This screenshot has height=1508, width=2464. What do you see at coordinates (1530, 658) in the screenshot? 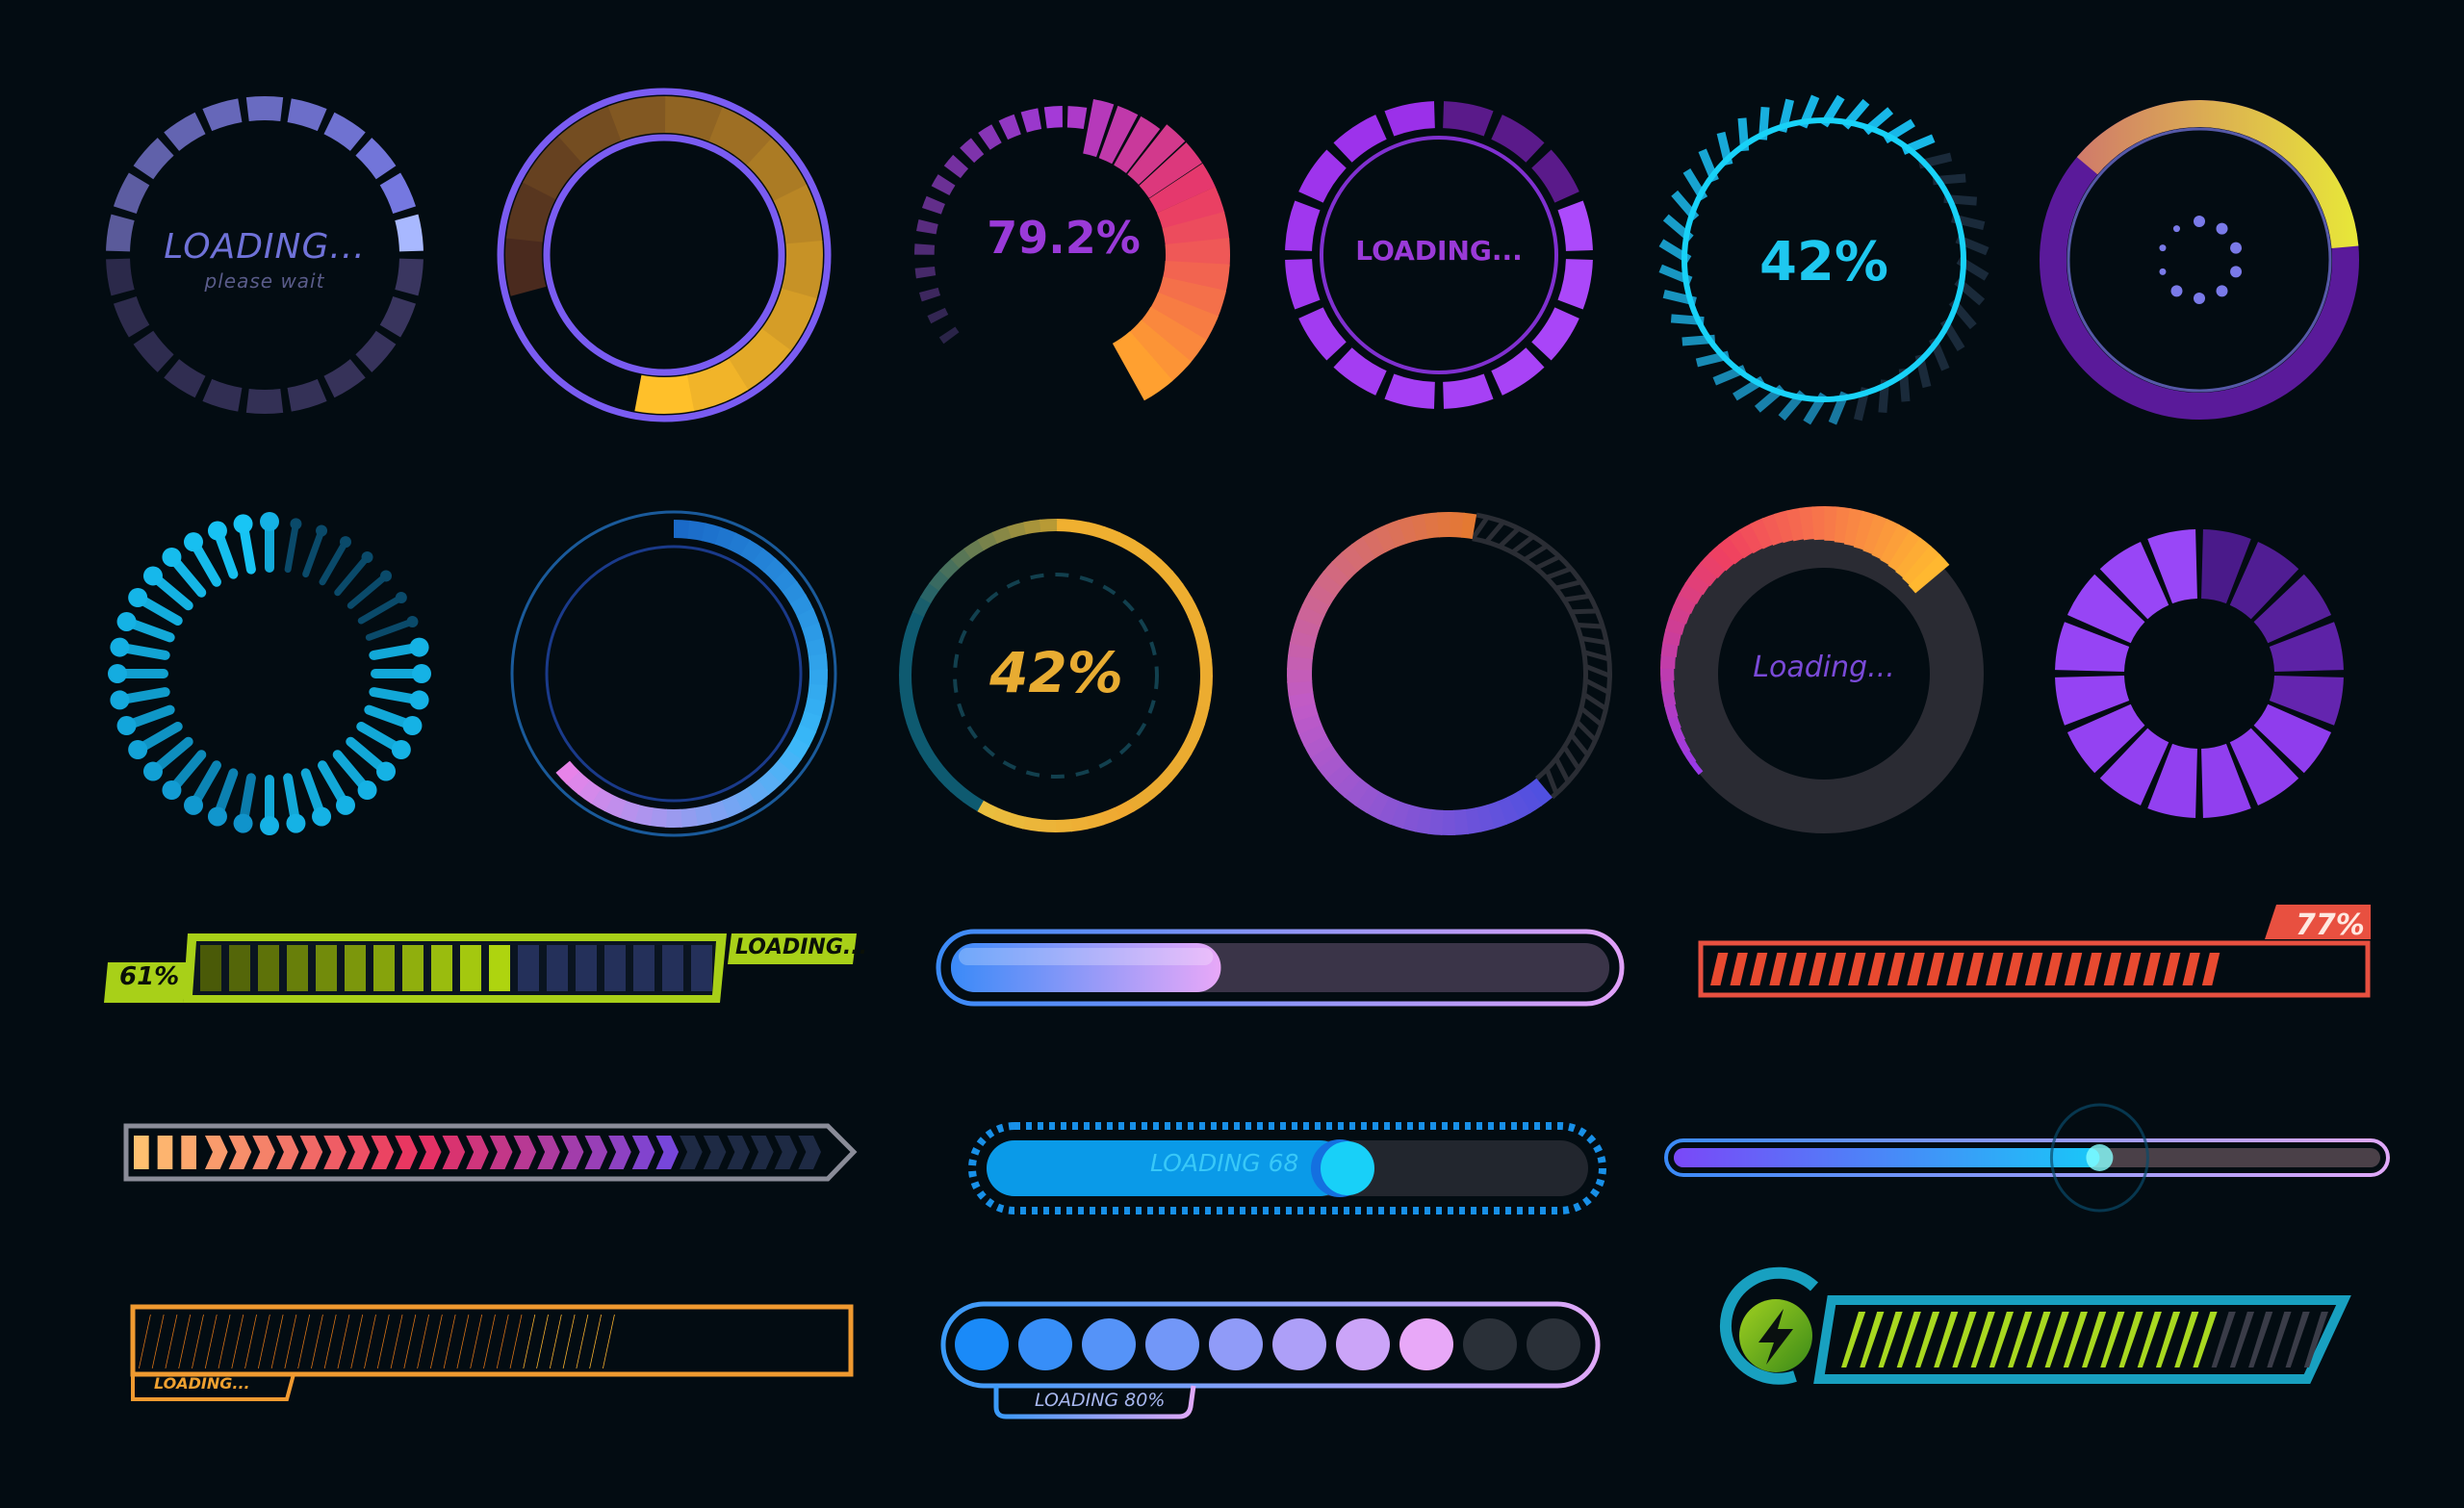
I see `hatch-inner` at bounding box center [1530, 658].